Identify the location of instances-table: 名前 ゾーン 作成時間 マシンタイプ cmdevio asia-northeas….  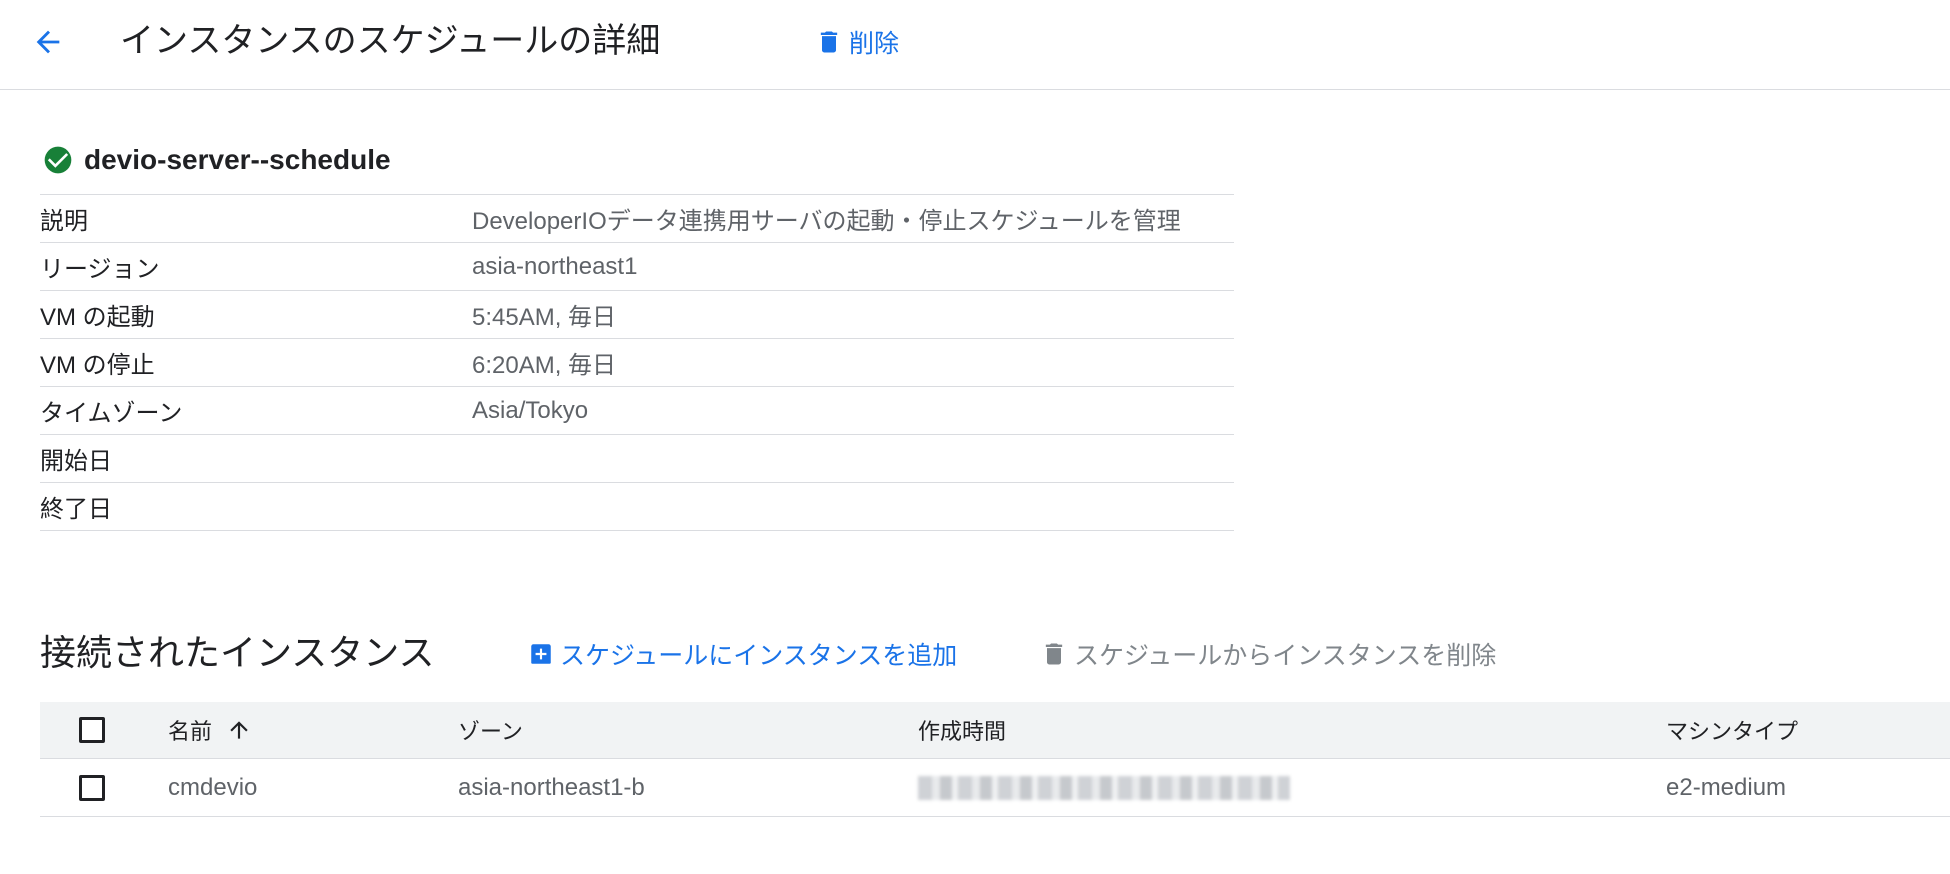
(995, 759).